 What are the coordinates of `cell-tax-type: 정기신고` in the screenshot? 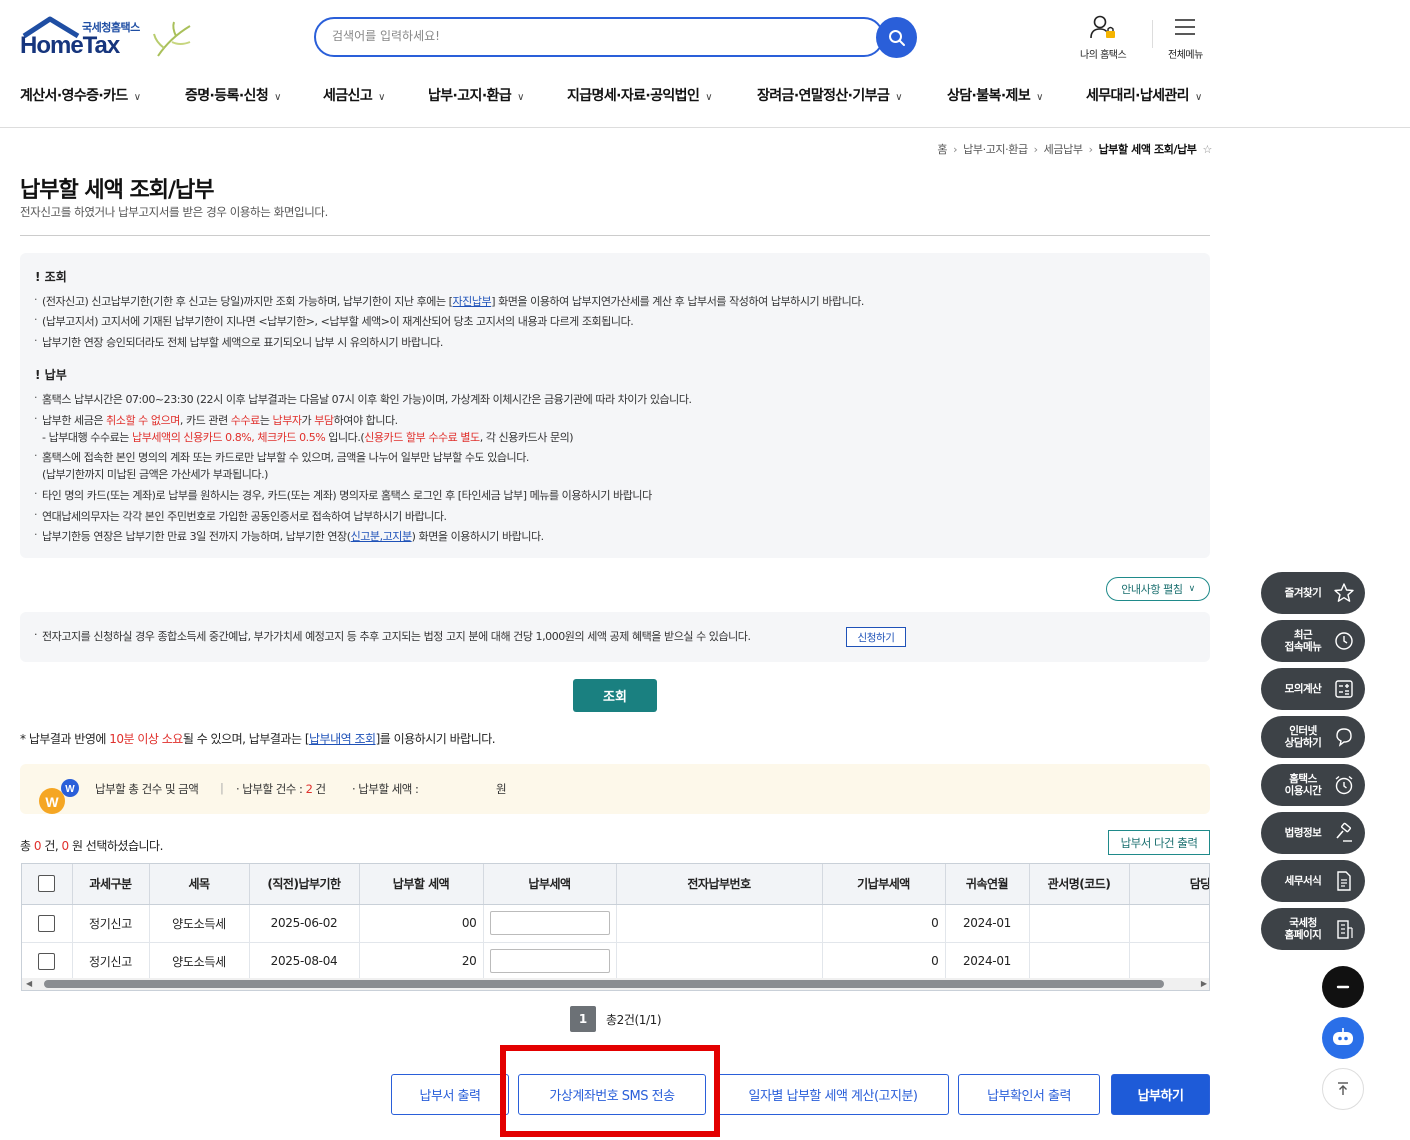 It's located at (111, 961).